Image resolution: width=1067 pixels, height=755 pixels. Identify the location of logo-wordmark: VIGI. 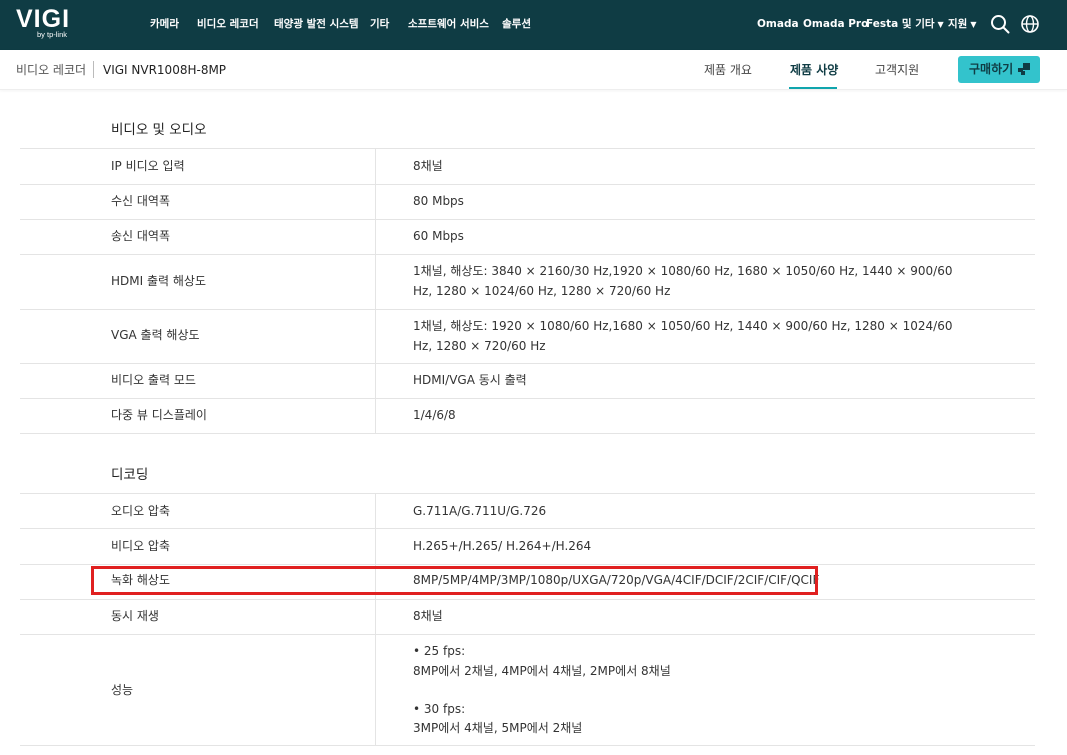
(43, 19).